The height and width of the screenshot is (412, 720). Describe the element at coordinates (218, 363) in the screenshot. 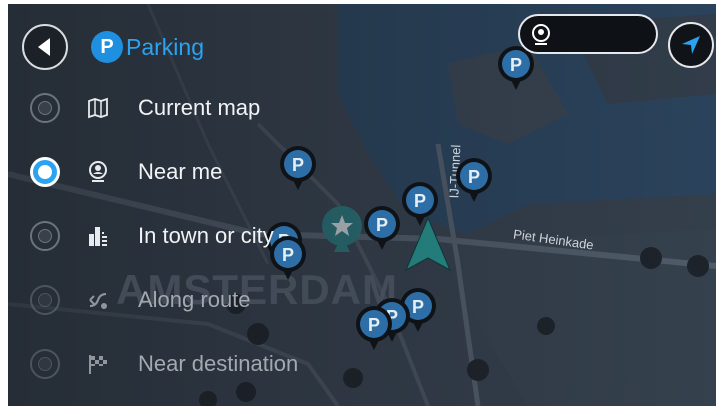

I see `option-label: Near destination` at that location.